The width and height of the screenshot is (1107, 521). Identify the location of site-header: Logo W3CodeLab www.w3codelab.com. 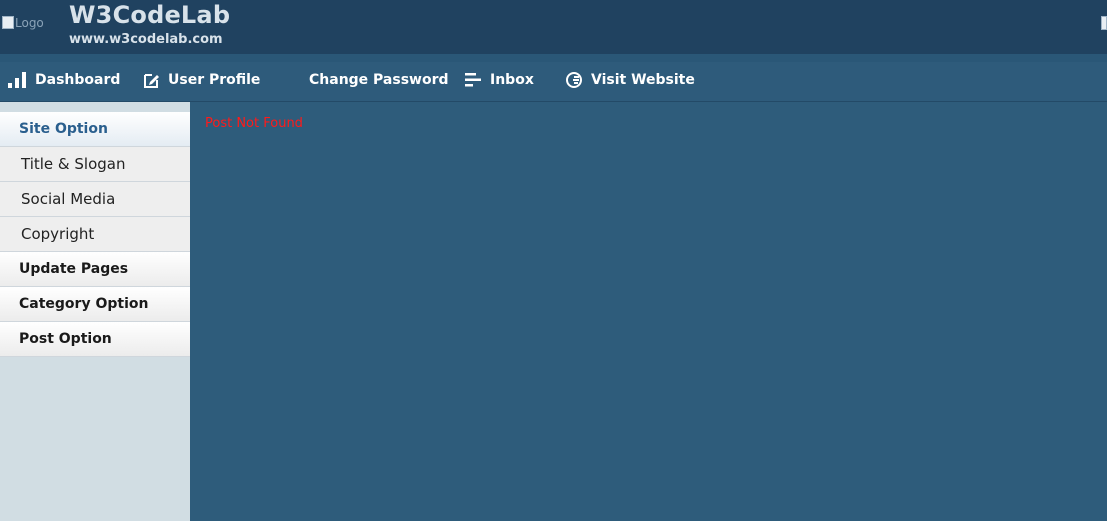
(553, 27).